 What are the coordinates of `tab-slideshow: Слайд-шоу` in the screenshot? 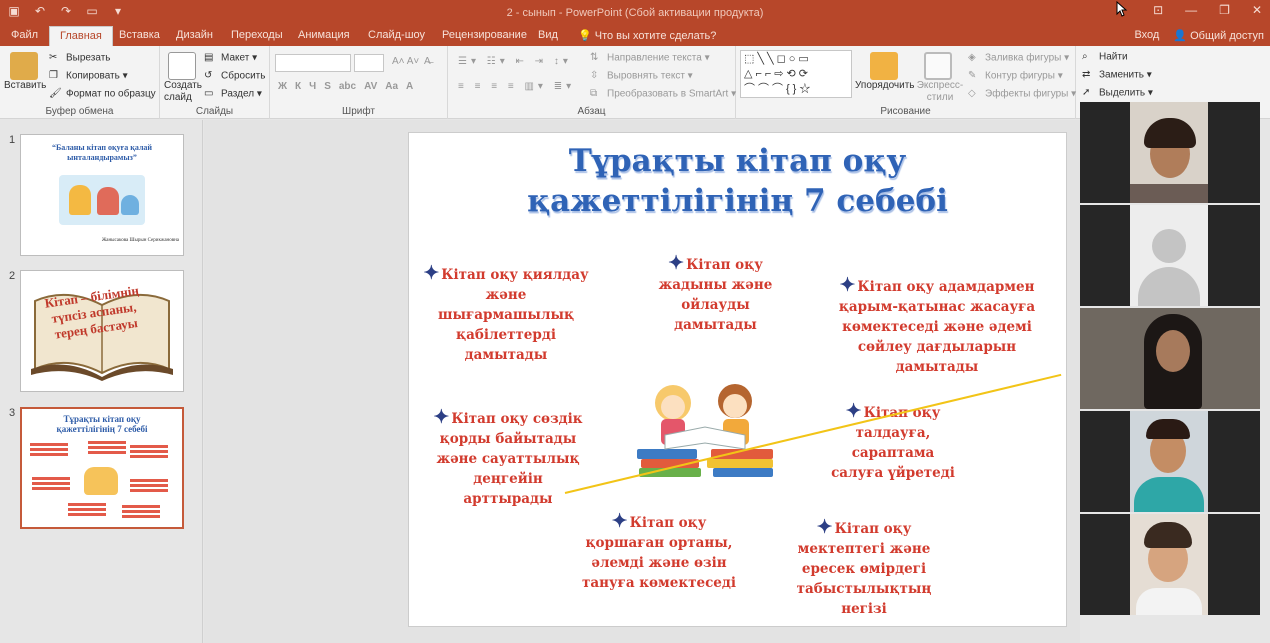 It's located at (396, 35).